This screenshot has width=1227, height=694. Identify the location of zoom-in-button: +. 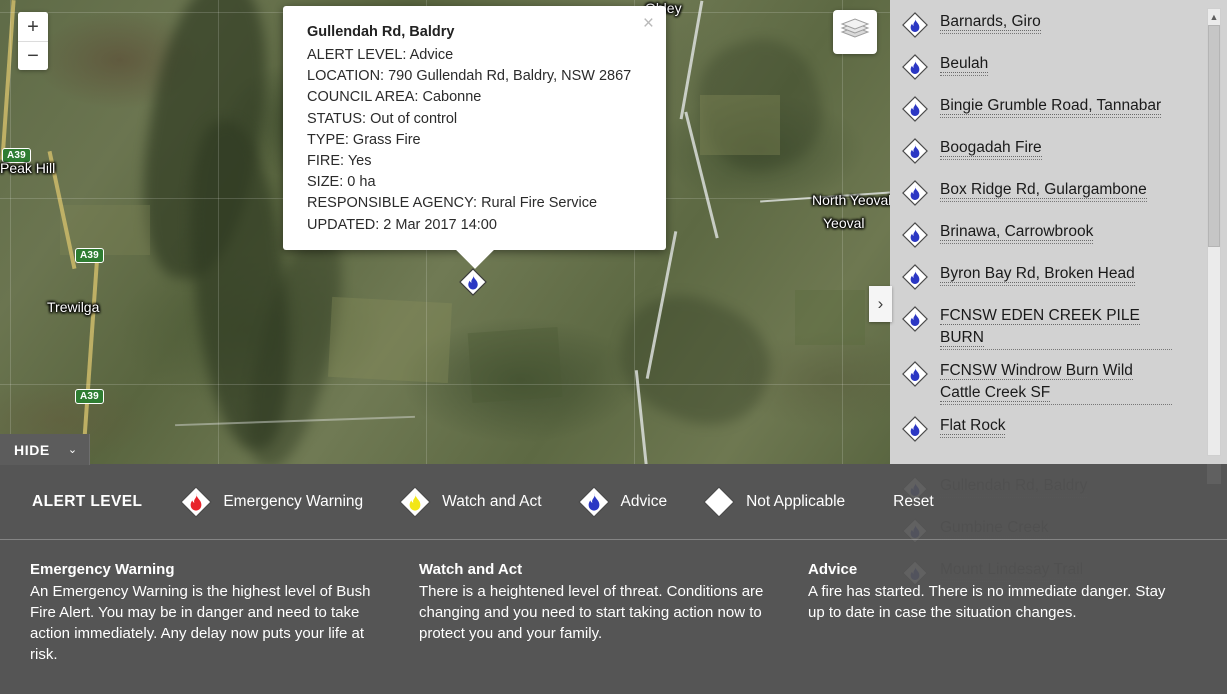
(33, 26).